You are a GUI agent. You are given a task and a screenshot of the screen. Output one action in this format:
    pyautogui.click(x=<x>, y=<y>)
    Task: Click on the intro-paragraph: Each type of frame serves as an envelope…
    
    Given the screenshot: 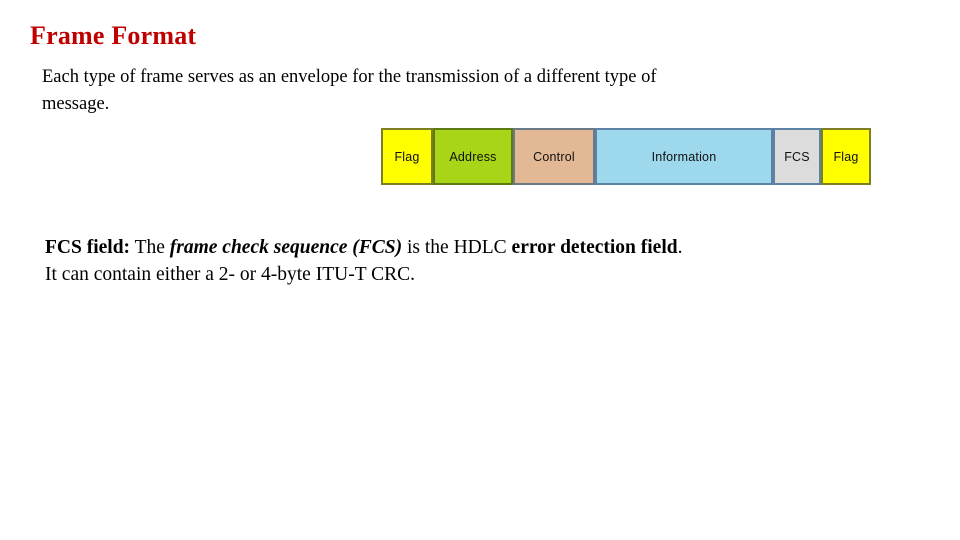 What is the action you would take?
    pyautogui.click(x=479, y=91)
    